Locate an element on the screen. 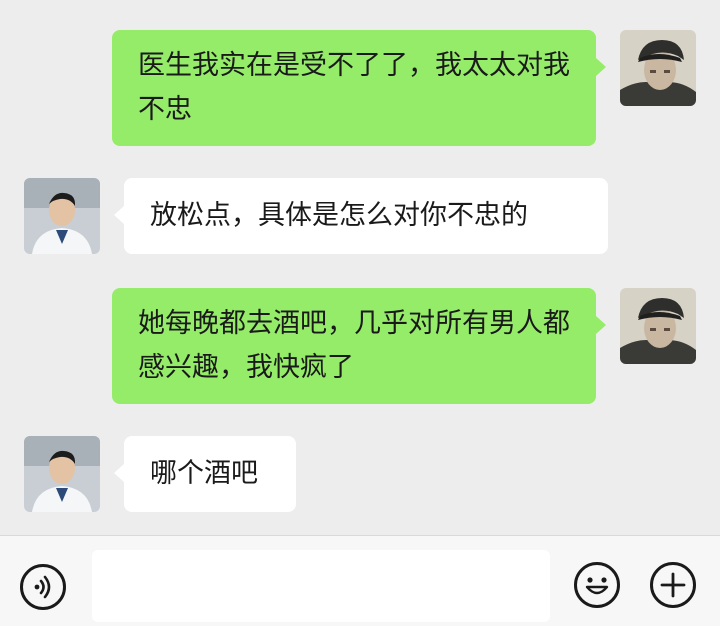 This screenshot has width=720, height=626. message-text: 她每晚都去酒吧，几乎对所有男人都感兴趣，我快疯了 is located at coordinates (354, 345).